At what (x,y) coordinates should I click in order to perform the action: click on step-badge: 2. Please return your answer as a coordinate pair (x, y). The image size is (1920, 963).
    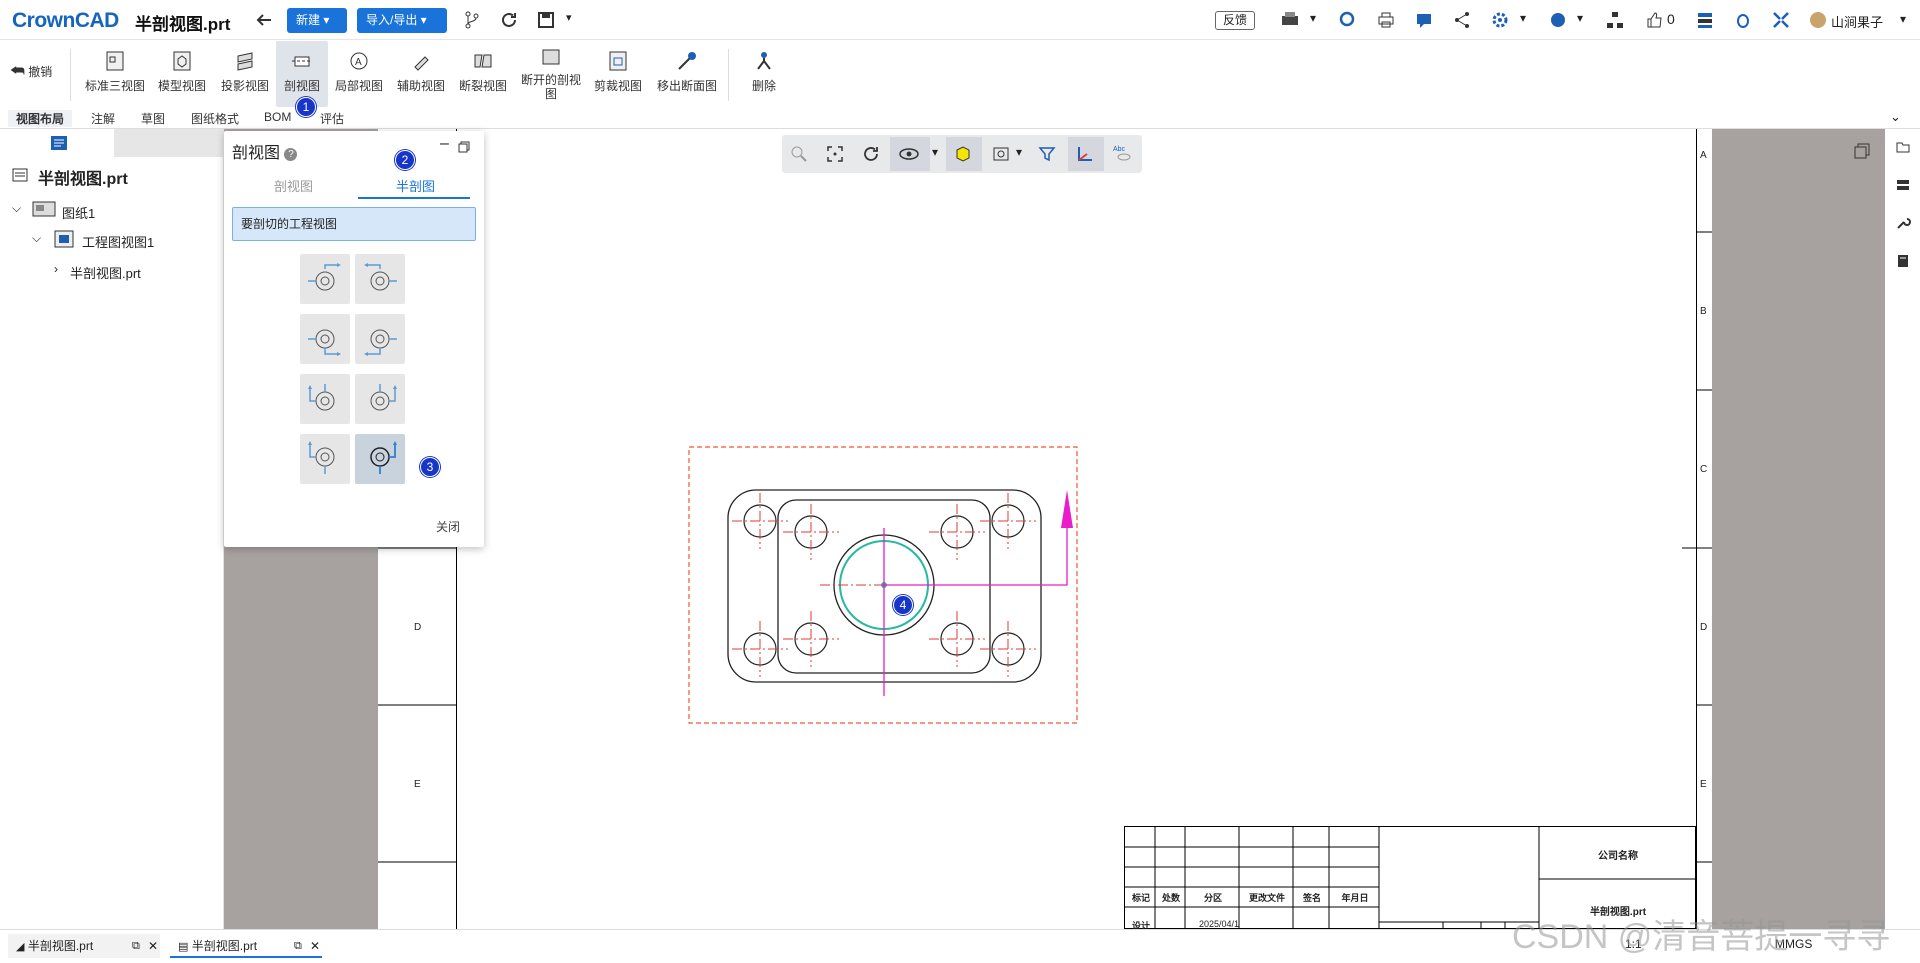
    Looking at the image, I should click on (405, 160).